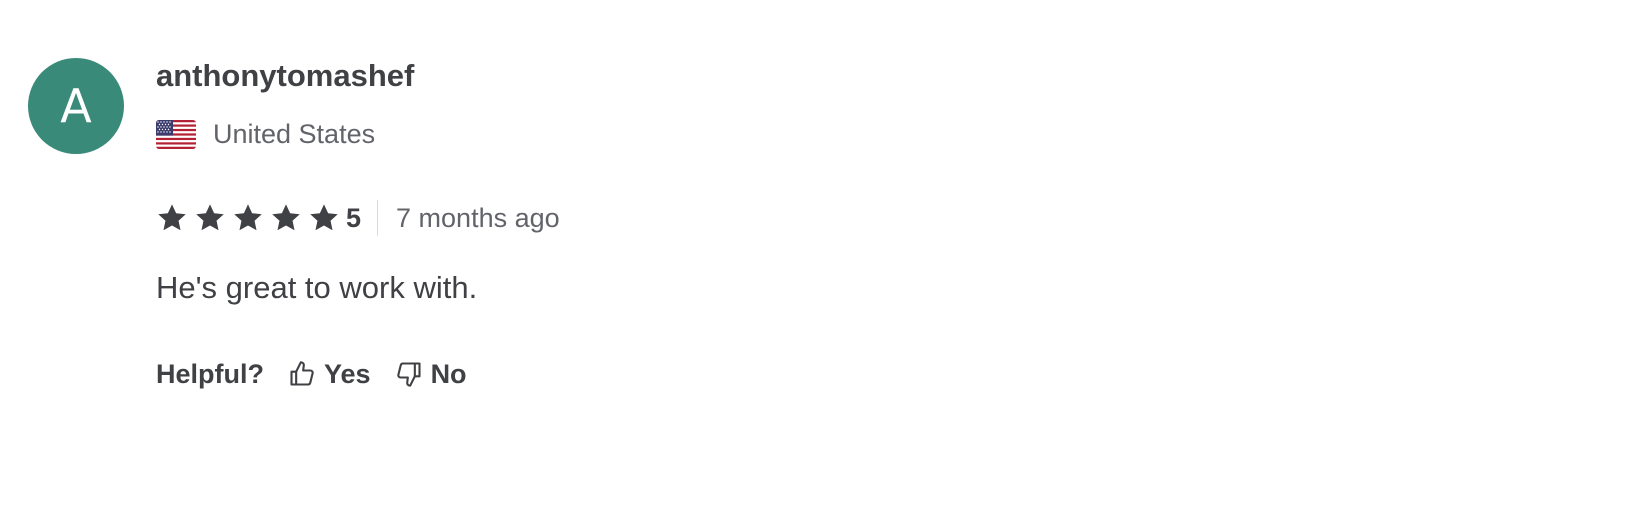 This screenshot has height=520, width=1650. What do you see at coordinates (302, 373) in the screenshot?
I see `thumbs-up-icon` at bounding box center [302, 373].